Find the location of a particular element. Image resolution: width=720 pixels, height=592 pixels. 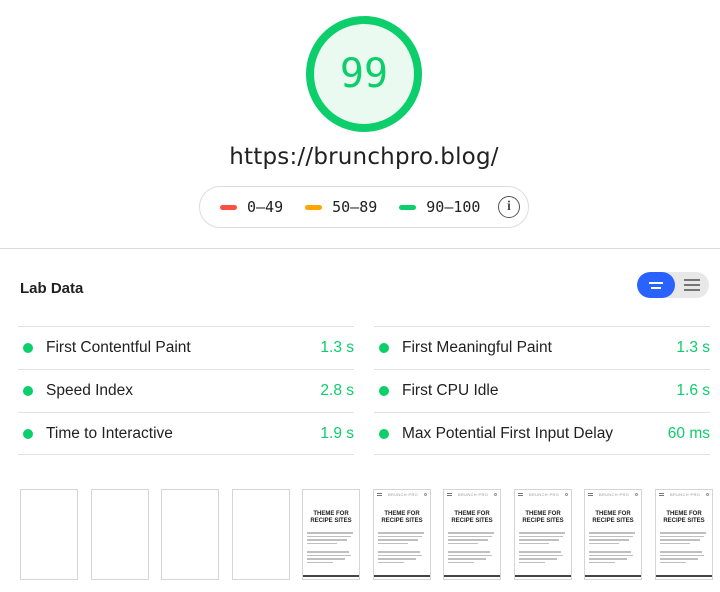

legend-label-pass: 90–100 is located at coordinates (453, 207).